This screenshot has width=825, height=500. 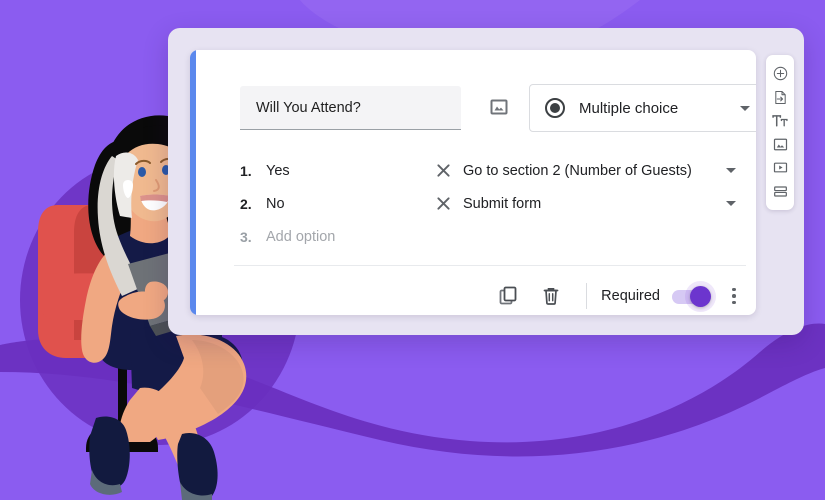 I want to click on option-go-to-select: Submit form, so click(x=586, y=203).